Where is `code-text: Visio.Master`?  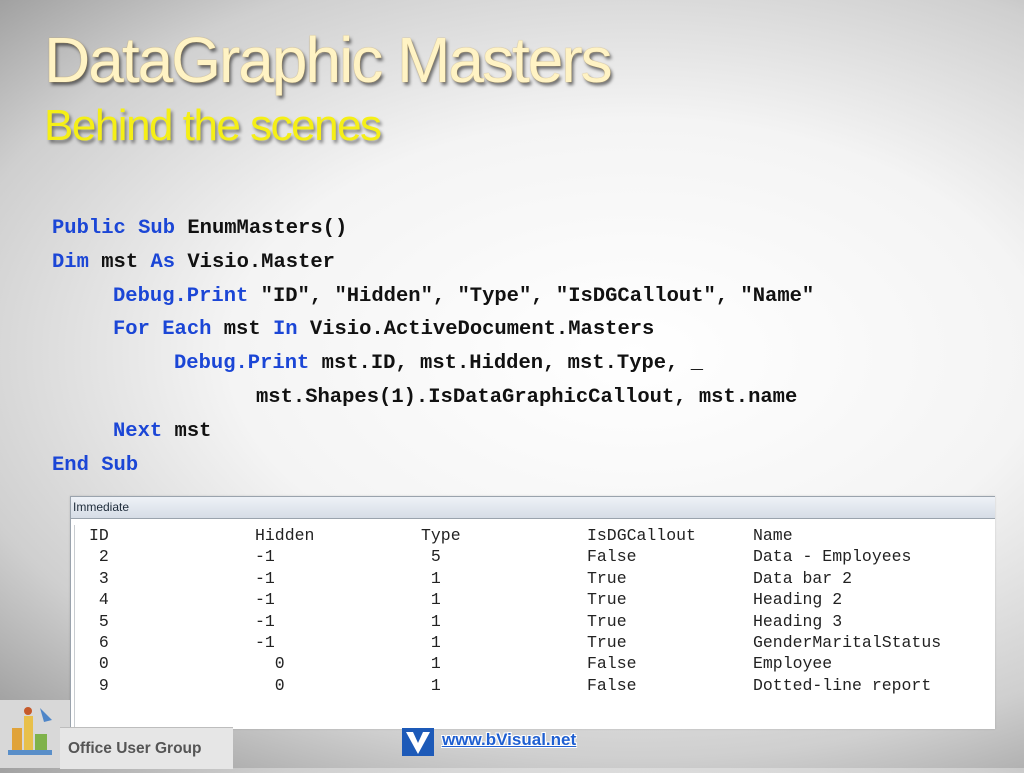 code-text: Visio.Master is located at coordinates (261, 262).